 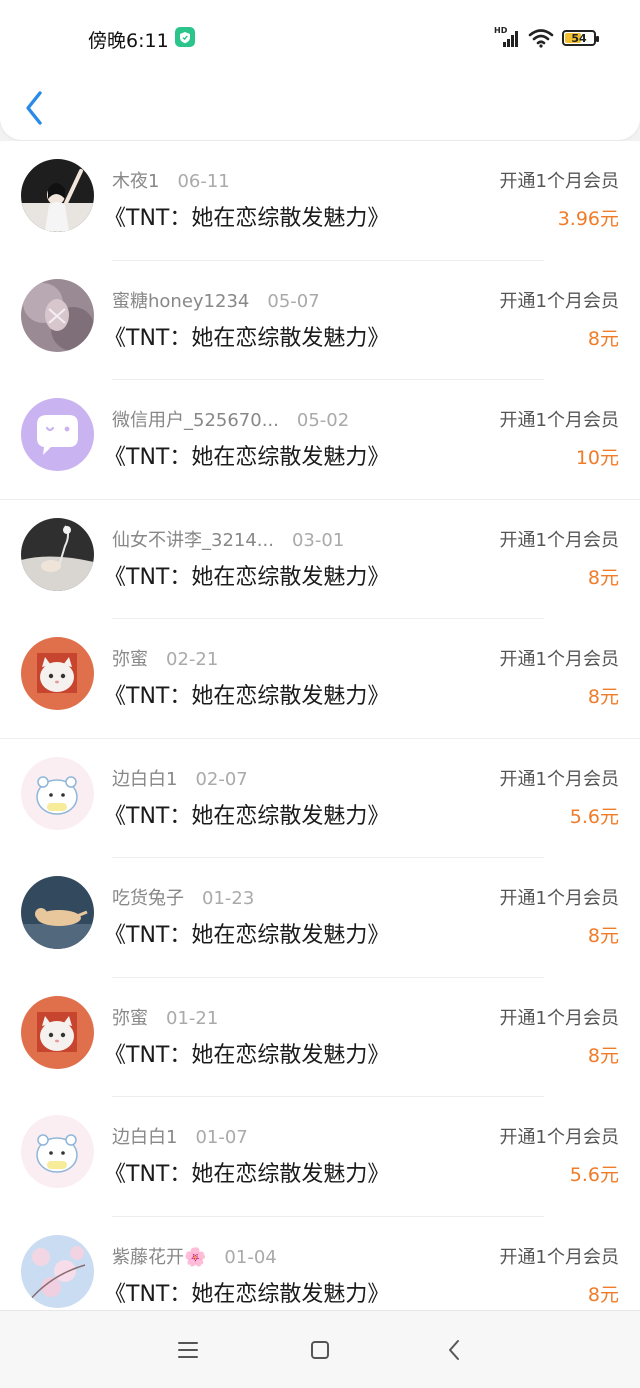 What do you see at coordinates (320, 1157) in the screenshot?
I see `list-item: 边白白1 01-07 《TNT：她在恋综散发魅力》 开通1个月会员 5.6元` at bounding box center [320, 1157].